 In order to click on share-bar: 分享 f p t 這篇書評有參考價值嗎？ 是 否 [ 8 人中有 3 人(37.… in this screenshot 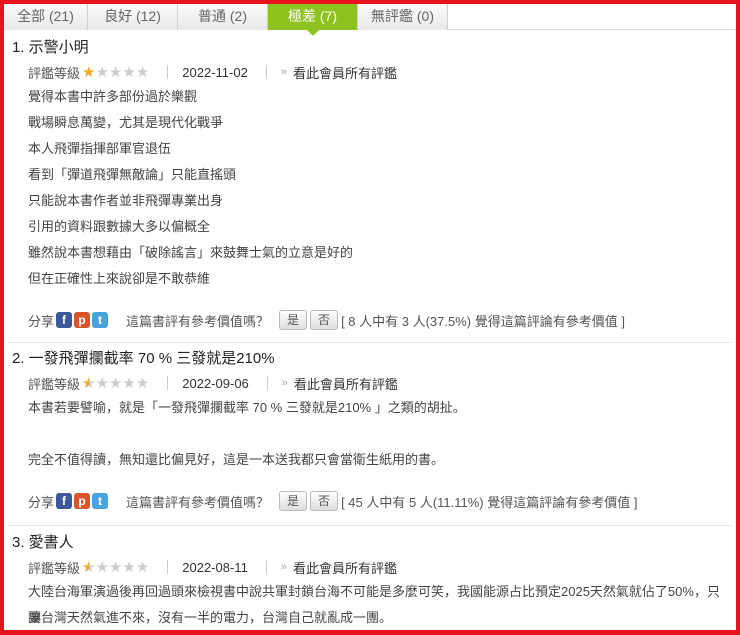, I will do `click(370, 320)`.